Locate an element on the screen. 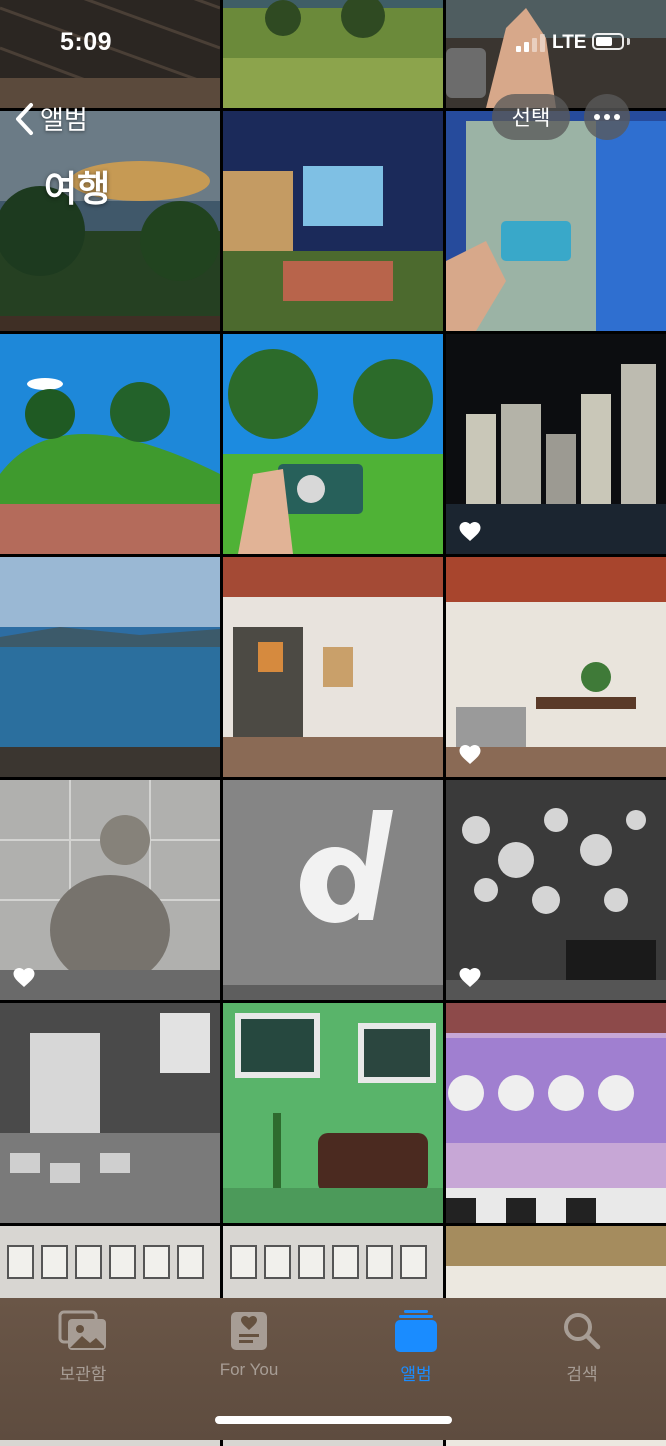  search-icon is located at coordinates (582, 1331).